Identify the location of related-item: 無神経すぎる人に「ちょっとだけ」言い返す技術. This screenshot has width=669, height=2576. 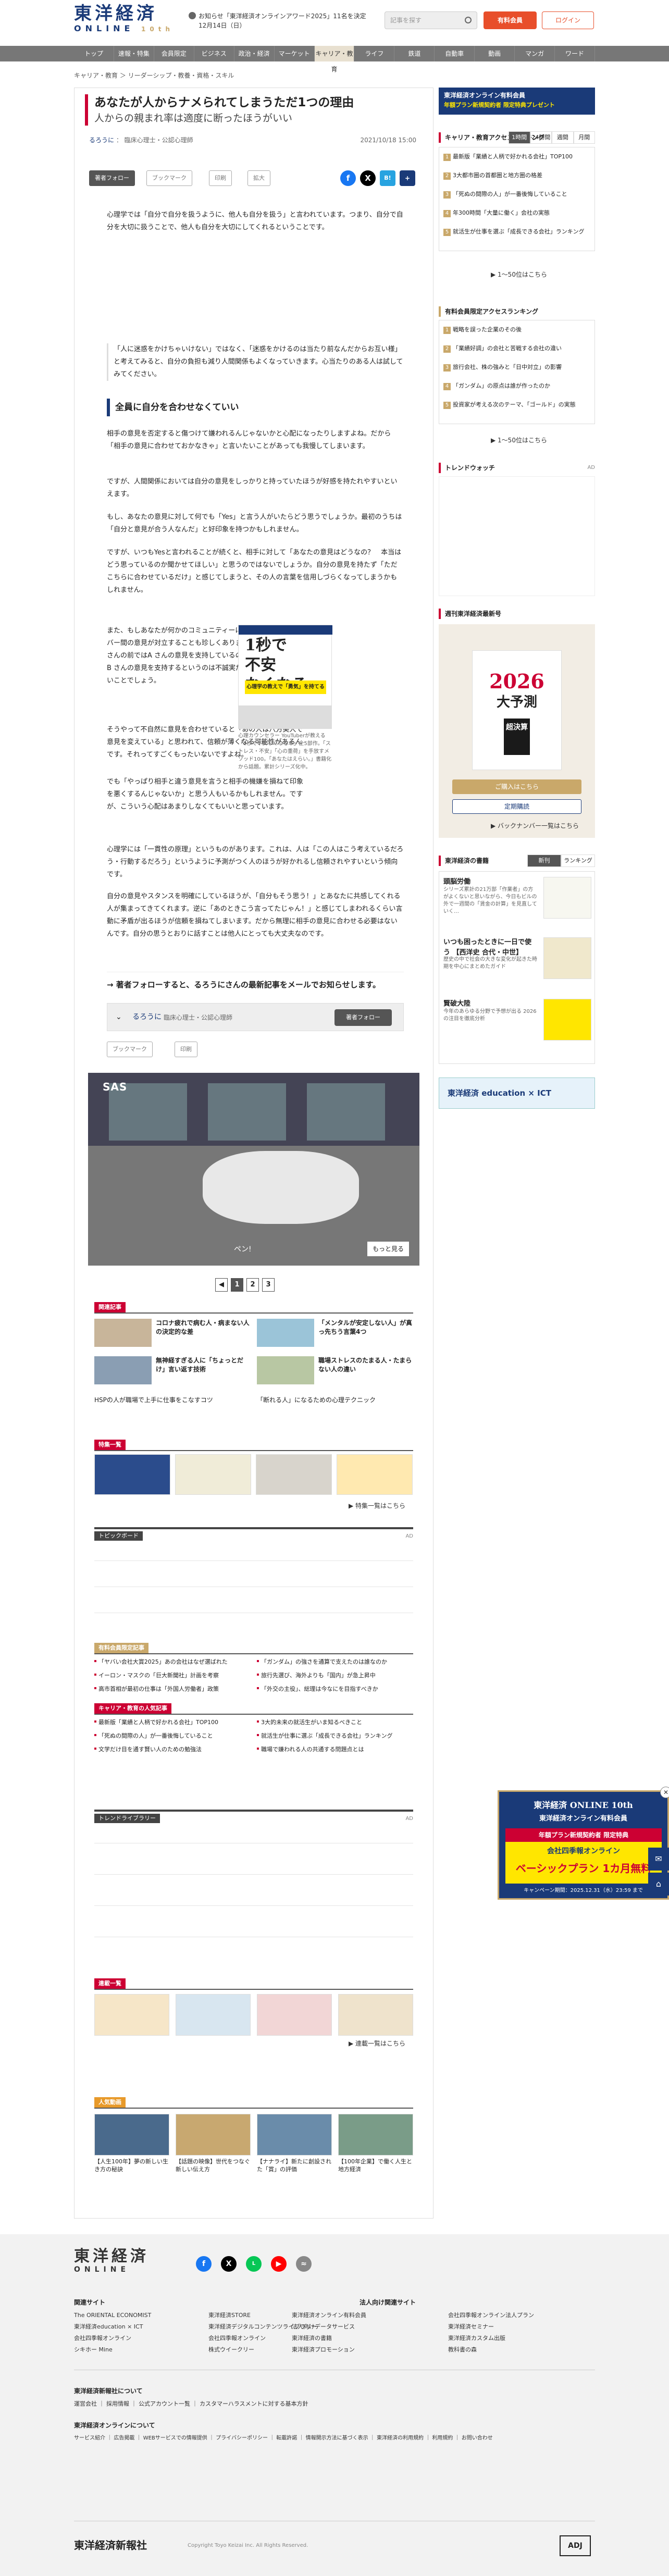
(173, 1369).